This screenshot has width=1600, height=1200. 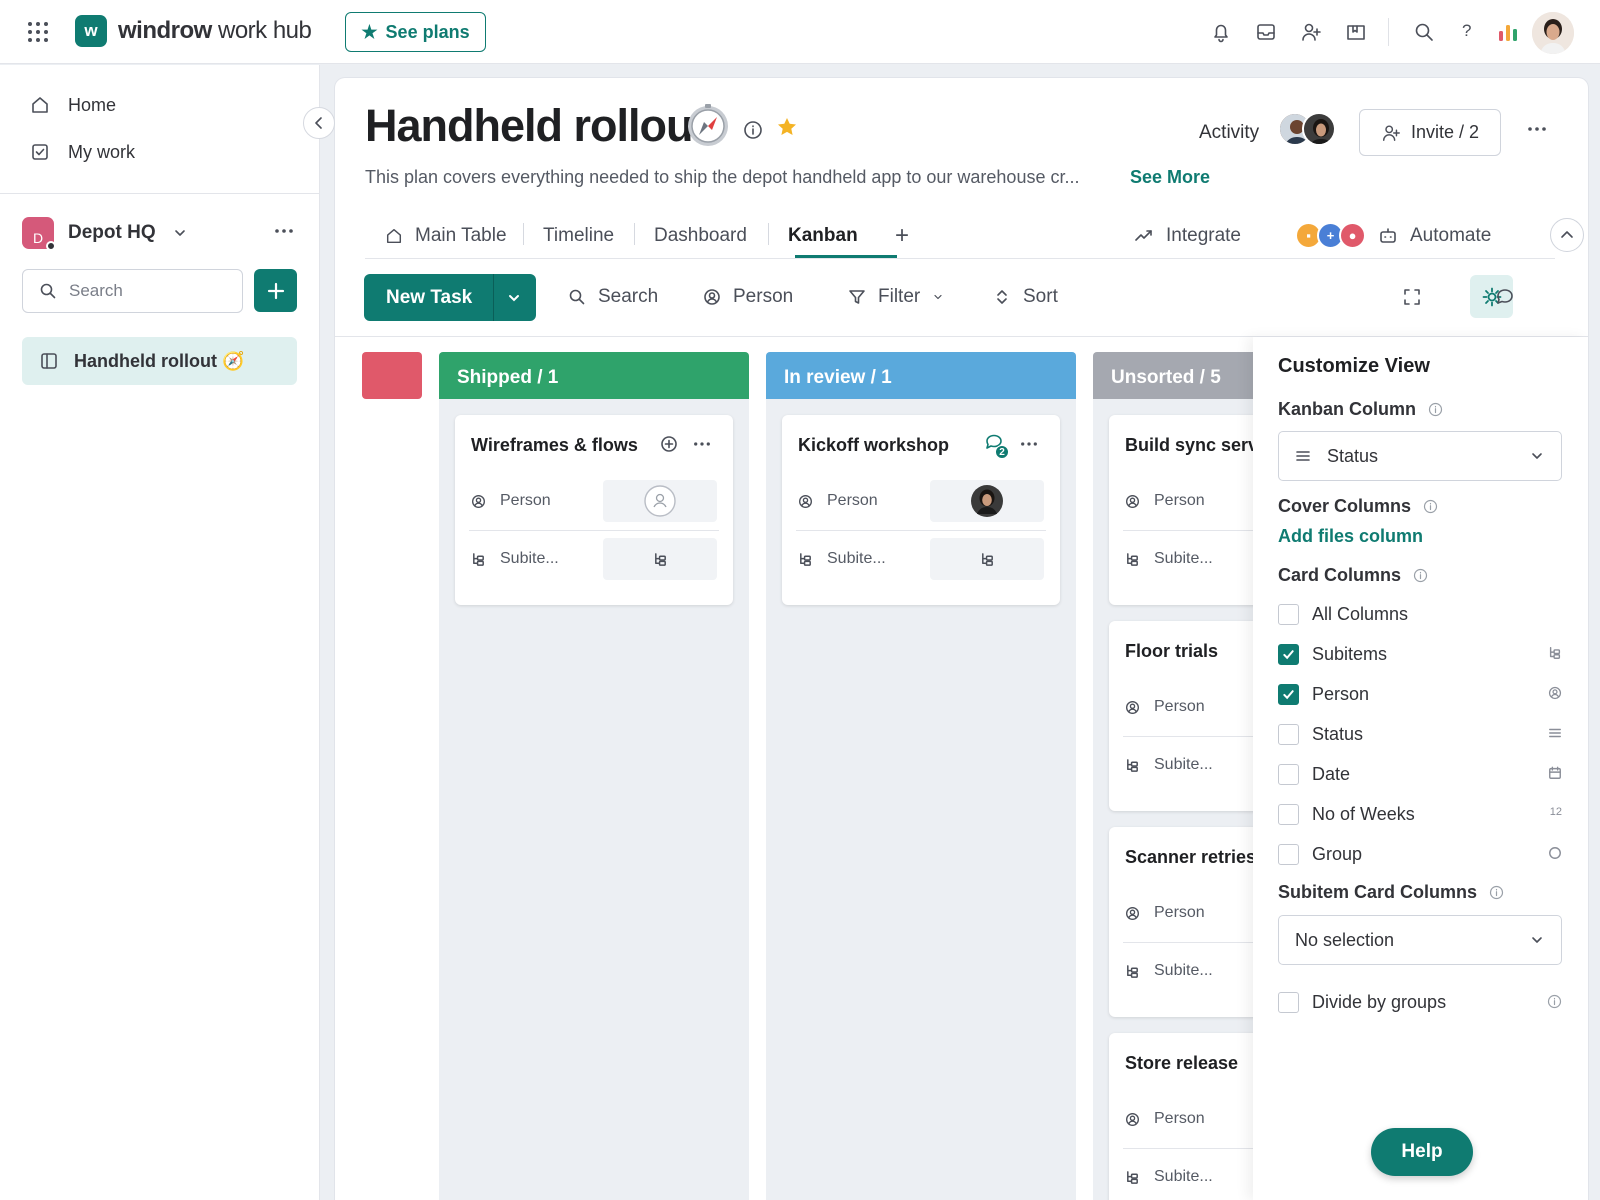 What do you see at coordinates (1187, 236) in the screenshot?
I see `integrate-button: Integrate` at bounding box center [1187, 236].